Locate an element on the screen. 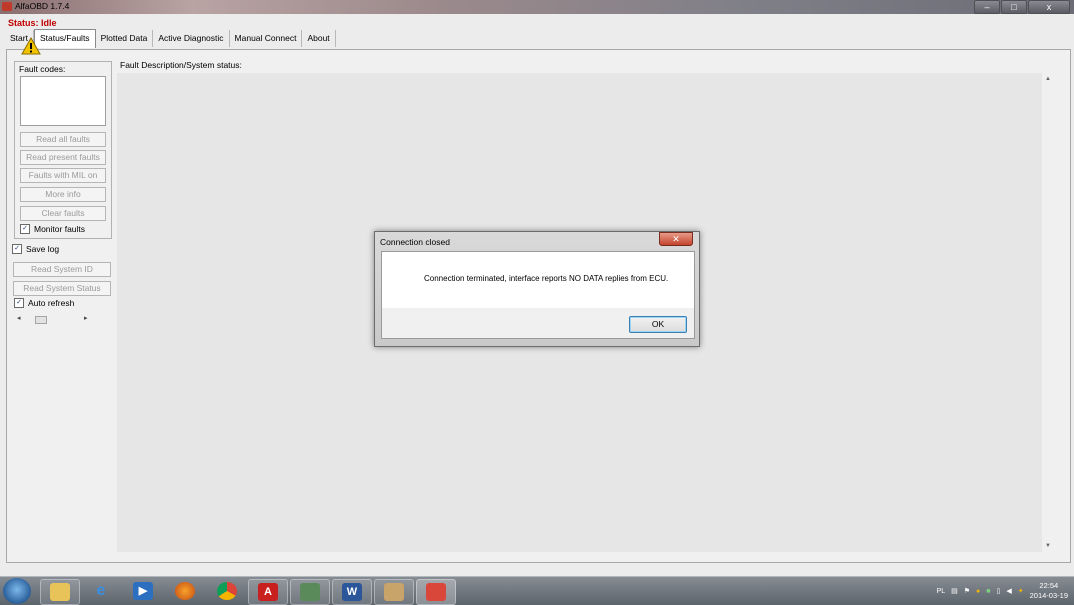 The height and width of the screenshot is (605, 1074). taskbar-media-player: ▶ is located at coordinates (143, 591).